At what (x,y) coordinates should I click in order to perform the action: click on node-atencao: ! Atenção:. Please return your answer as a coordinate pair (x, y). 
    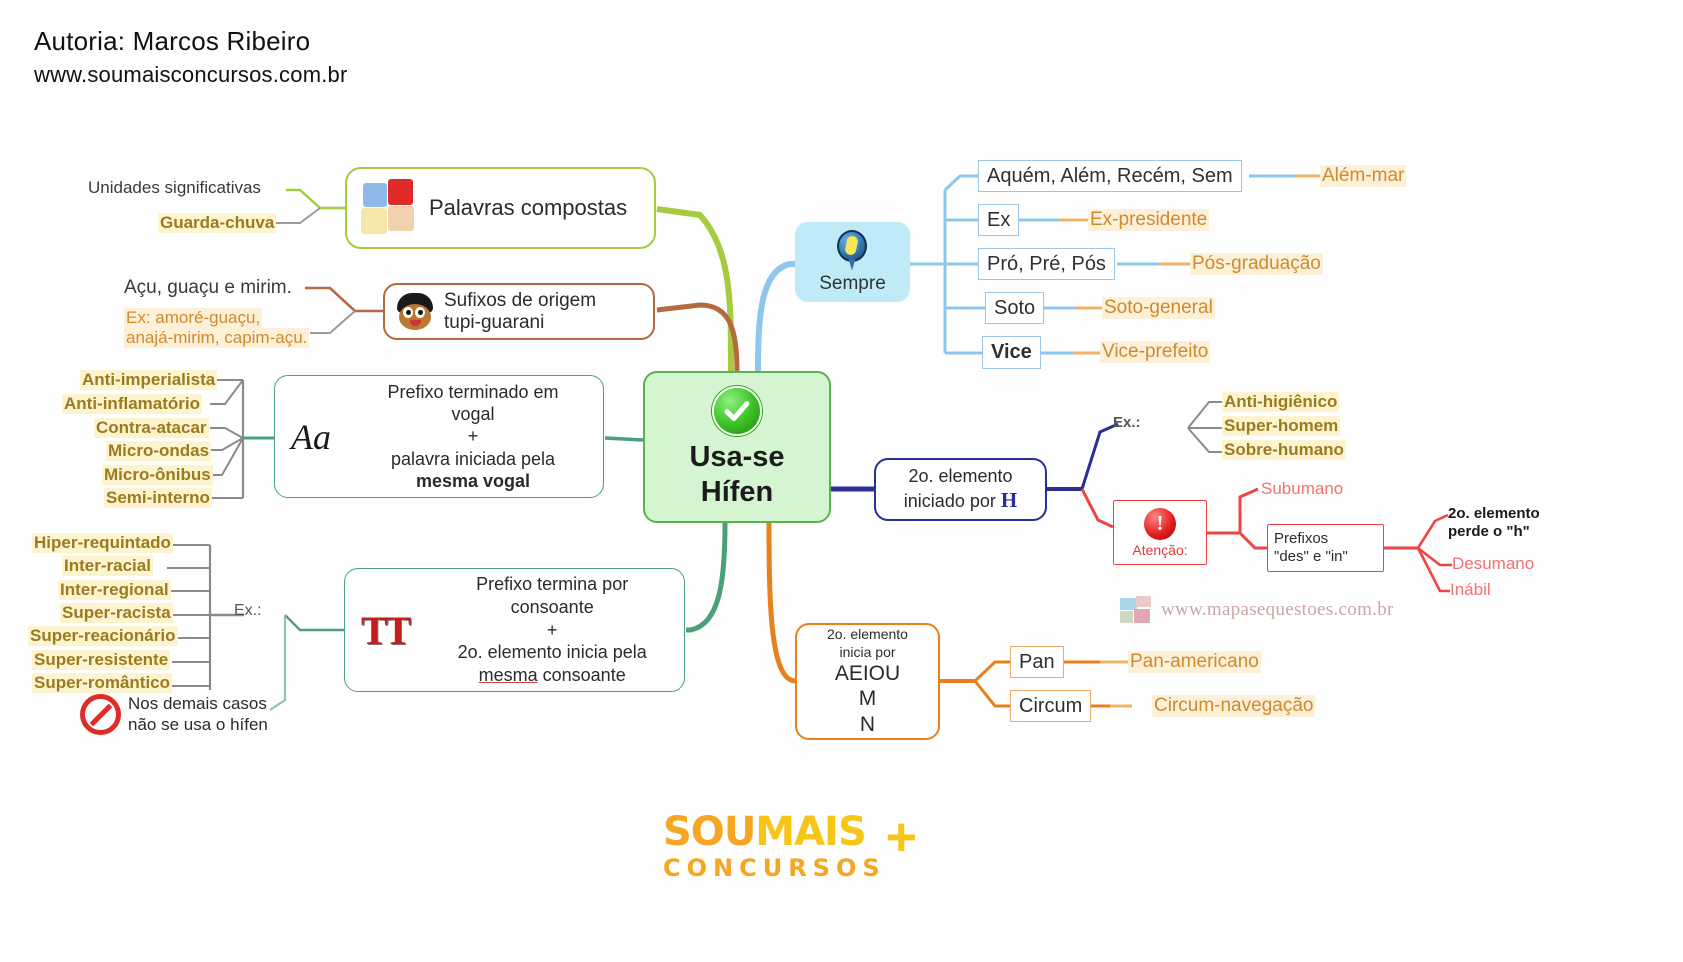
    Looking at the image, I should click on (1160, 532).